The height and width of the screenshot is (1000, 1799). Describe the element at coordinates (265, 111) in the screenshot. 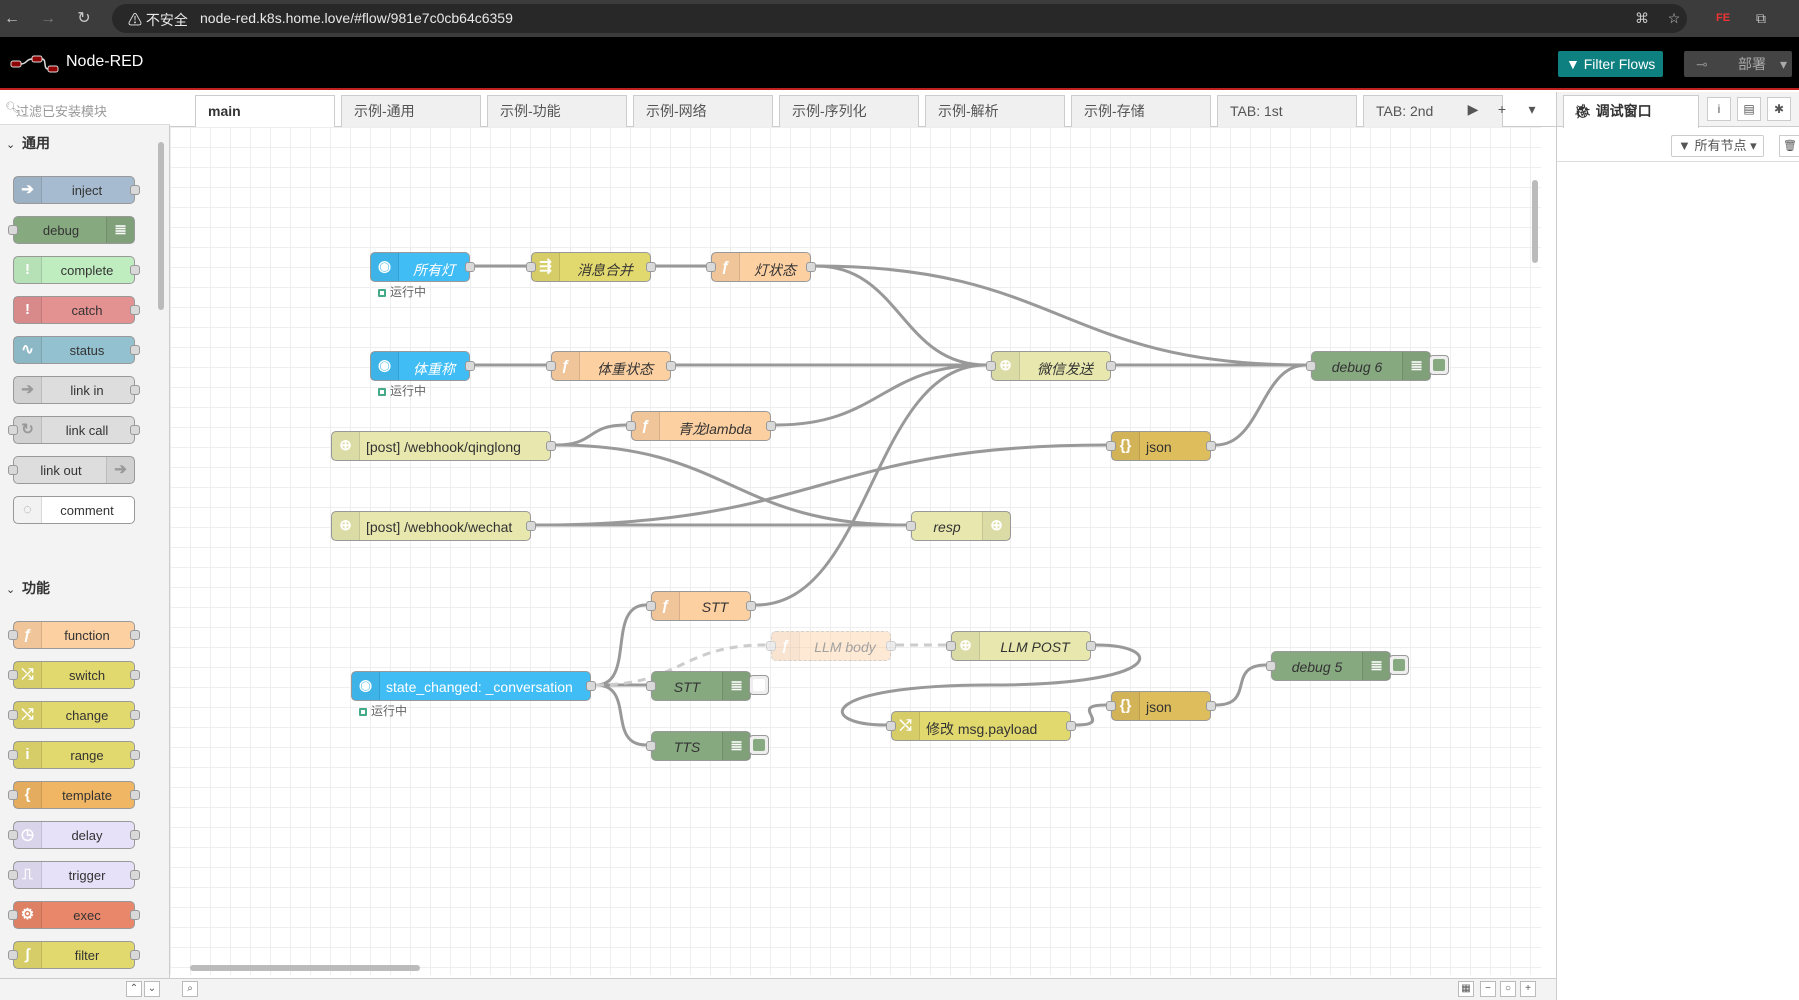

I see `tab-0: main` at that location.